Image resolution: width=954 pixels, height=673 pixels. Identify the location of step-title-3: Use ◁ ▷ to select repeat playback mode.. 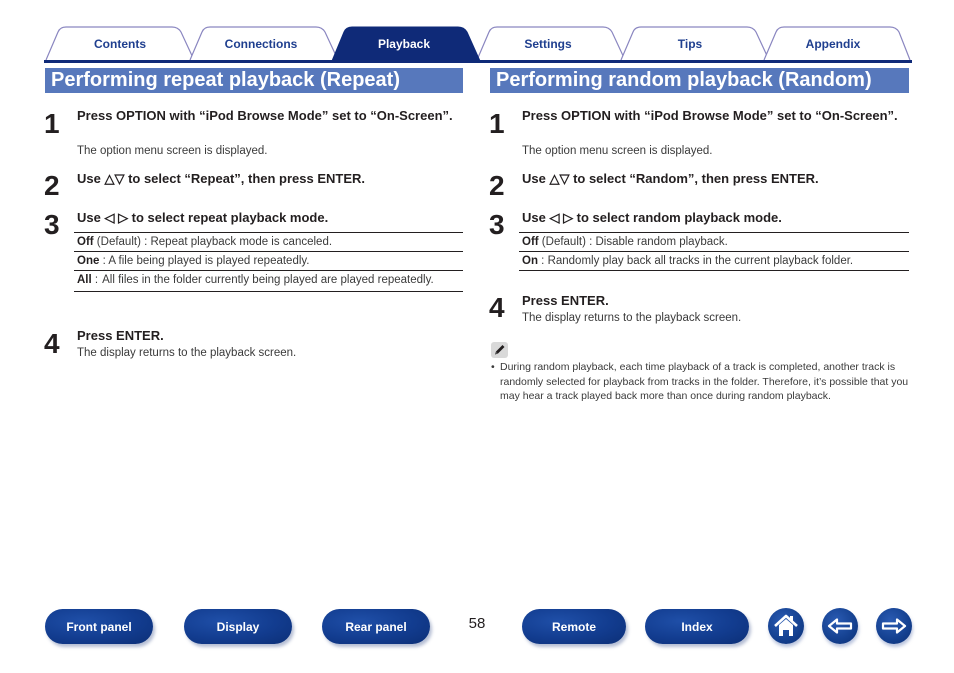
(203, 217).